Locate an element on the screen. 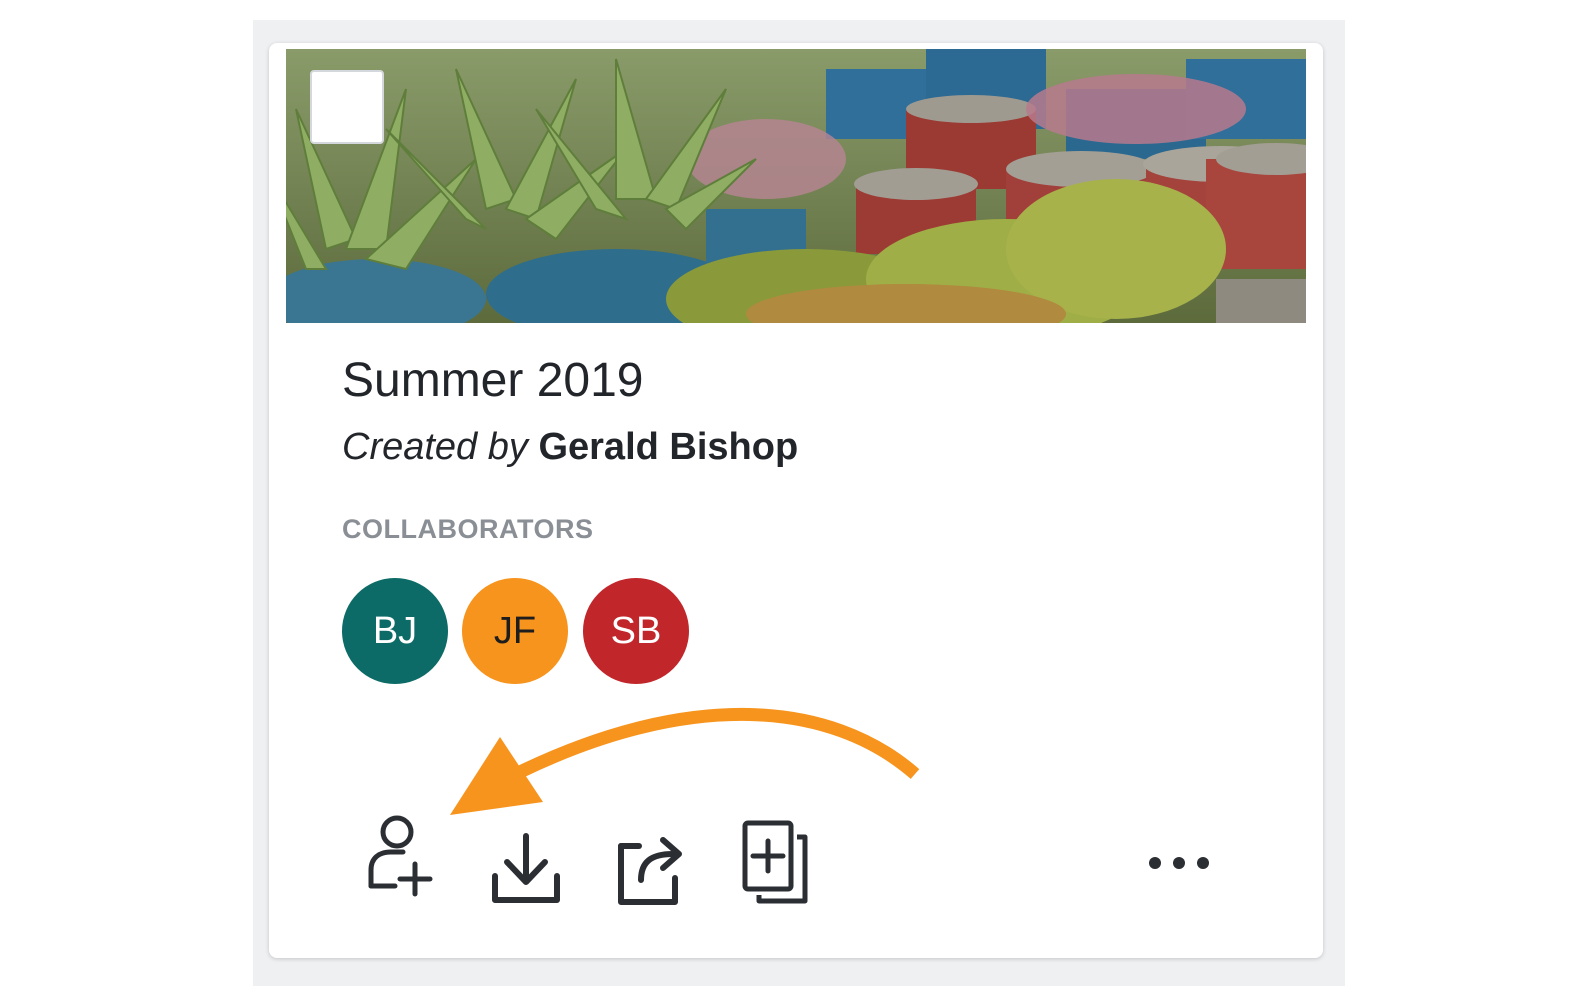 The height and width of the screenshot is (1008, 1594). author-name: Gerald Bishop is located at coordinates (668, 447).